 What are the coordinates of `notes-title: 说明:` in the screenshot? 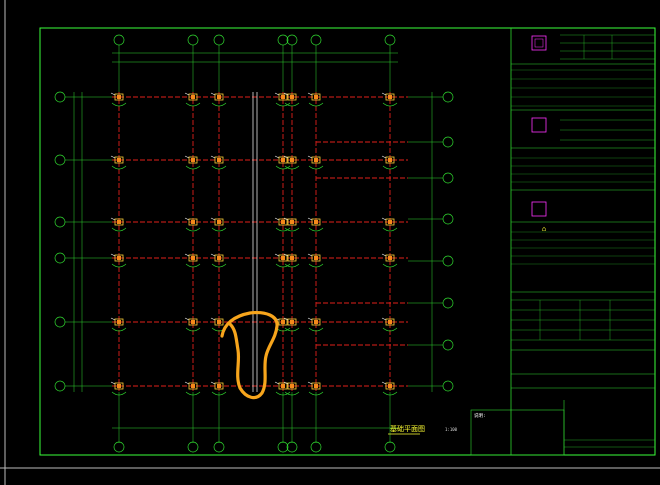 It's located at (480, 415).